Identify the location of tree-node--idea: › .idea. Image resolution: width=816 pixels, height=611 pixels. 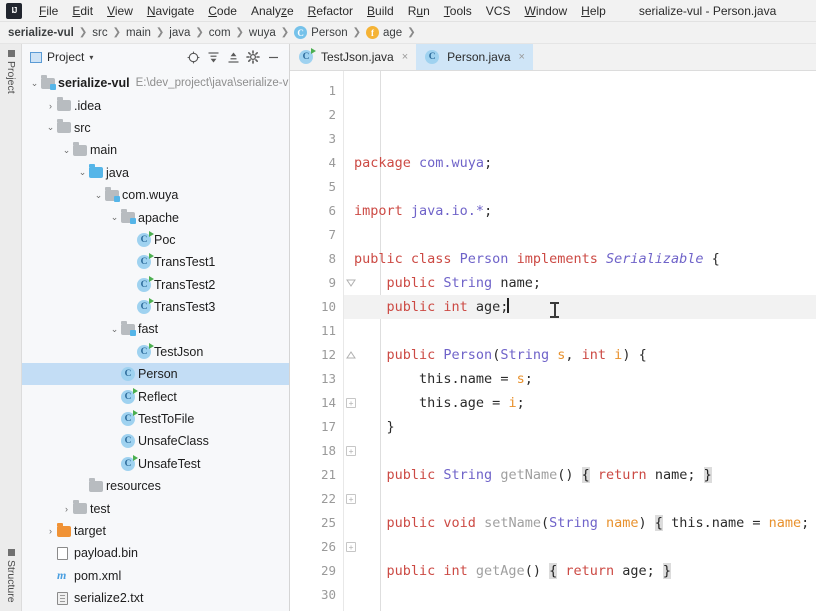
(155, 105).